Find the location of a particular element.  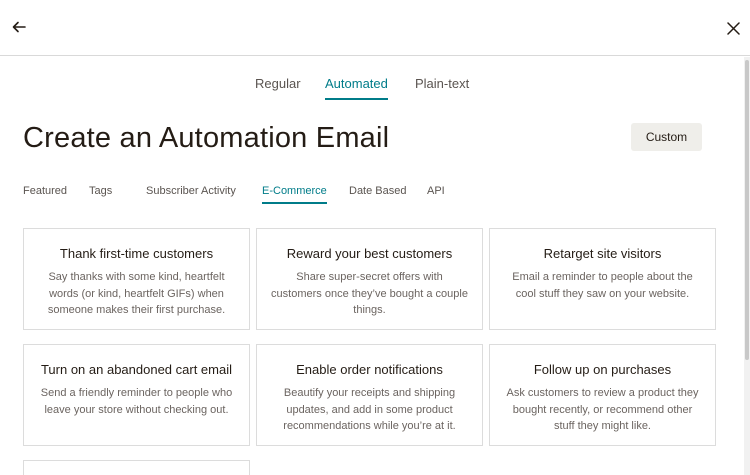

back-button is located at coordinates (19, 27).